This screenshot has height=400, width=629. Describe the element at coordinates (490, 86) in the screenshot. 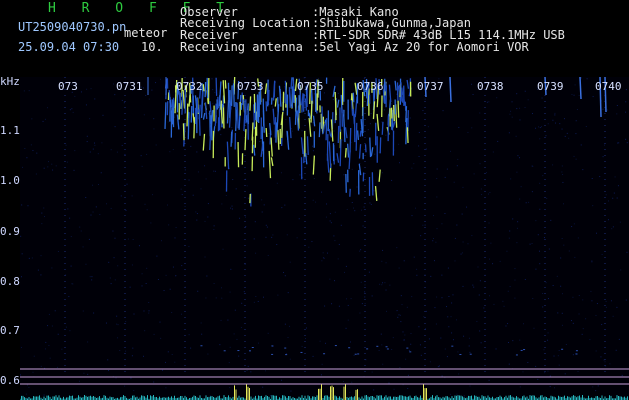

I see `x-tick-7: 0738` at that location.